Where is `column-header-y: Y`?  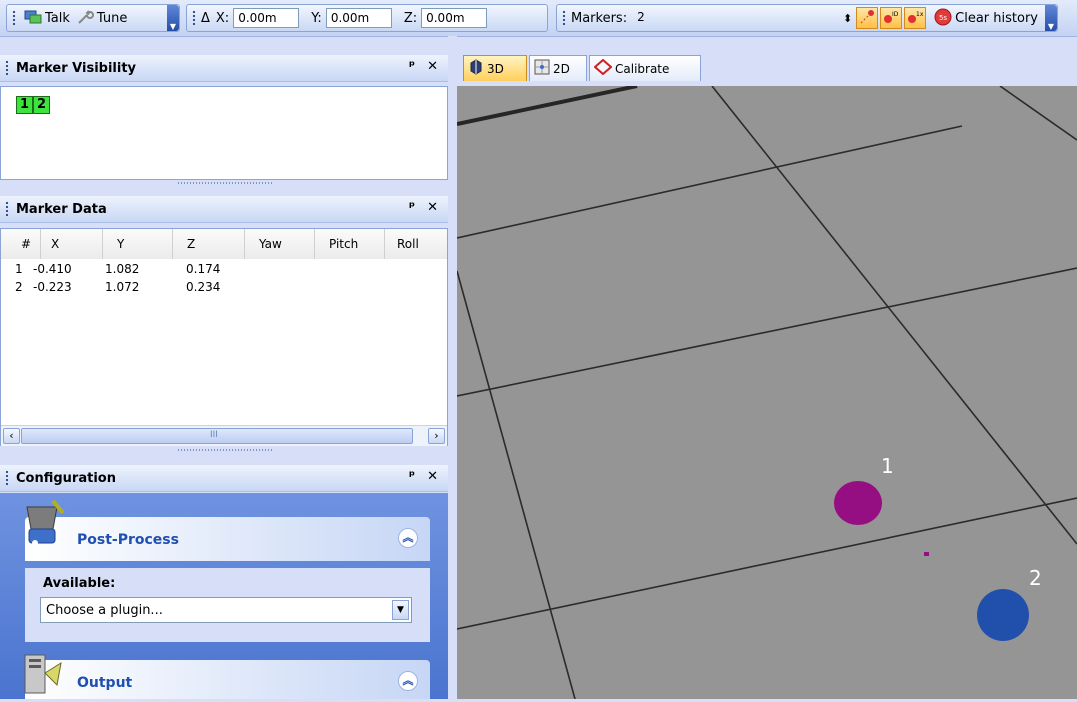 column-header-y: Y is located at coordinates (138, 244).